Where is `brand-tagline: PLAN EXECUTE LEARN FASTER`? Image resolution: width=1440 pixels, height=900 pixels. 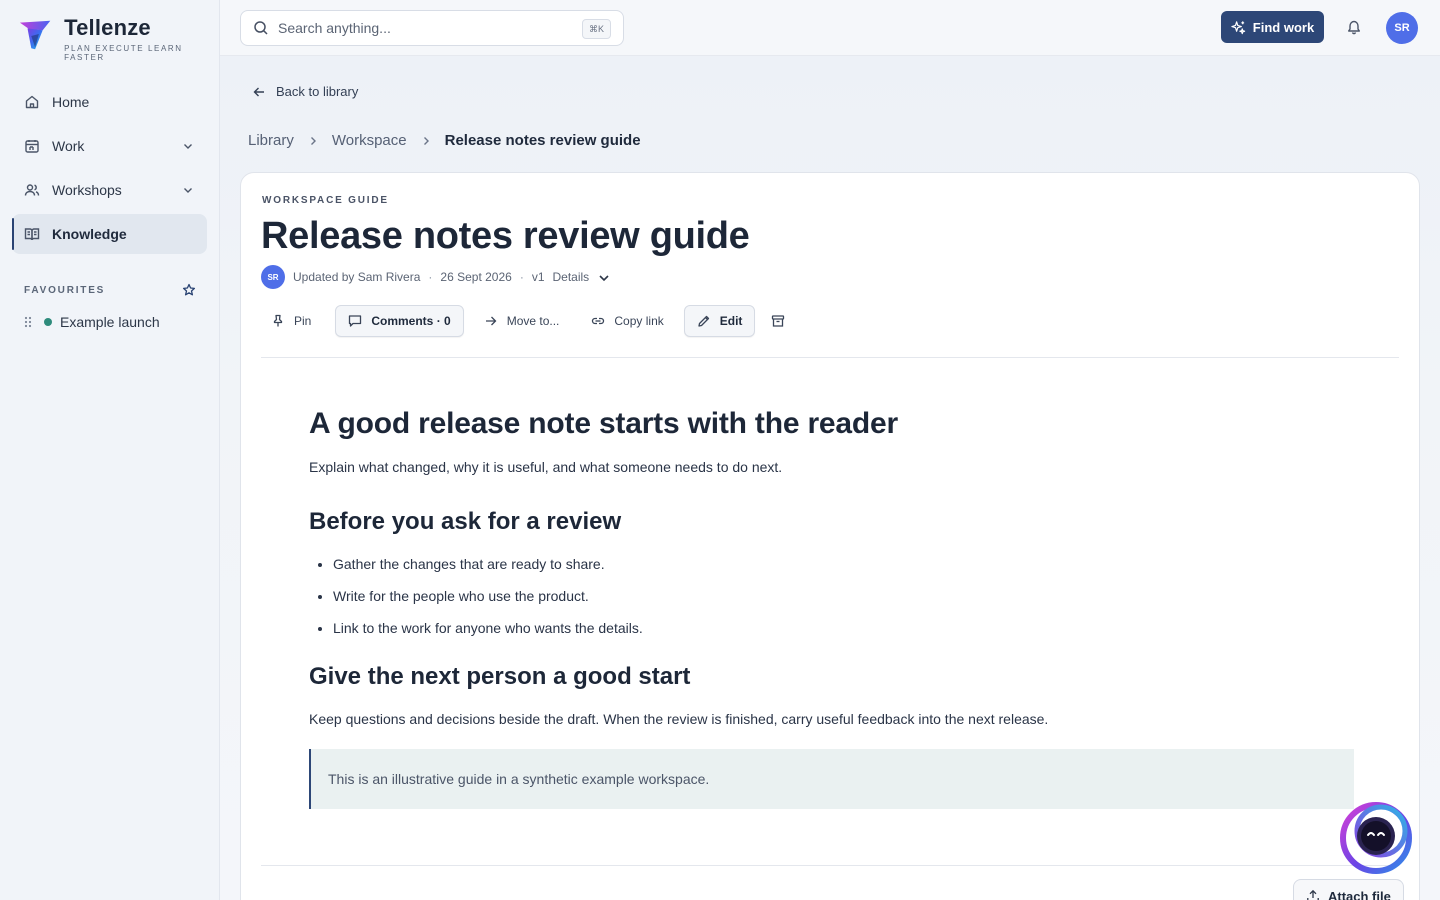 brand-tagline: PLAN EXECUTE LEARN FASTER is located at coordinates (123, 53).